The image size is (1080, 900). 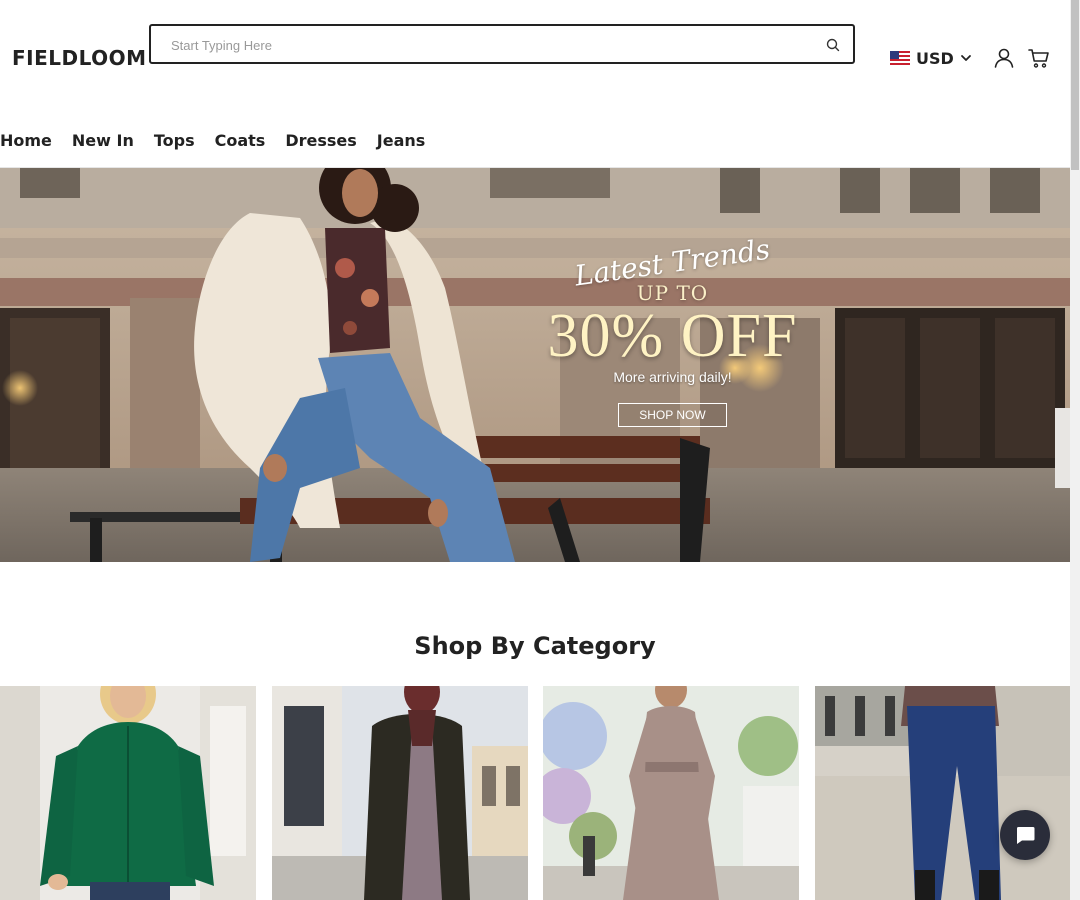 What do you see at coordinates (1075, 450) in the screenshot?
I see `page-scrollbar` at bounding box center [1075, 450].